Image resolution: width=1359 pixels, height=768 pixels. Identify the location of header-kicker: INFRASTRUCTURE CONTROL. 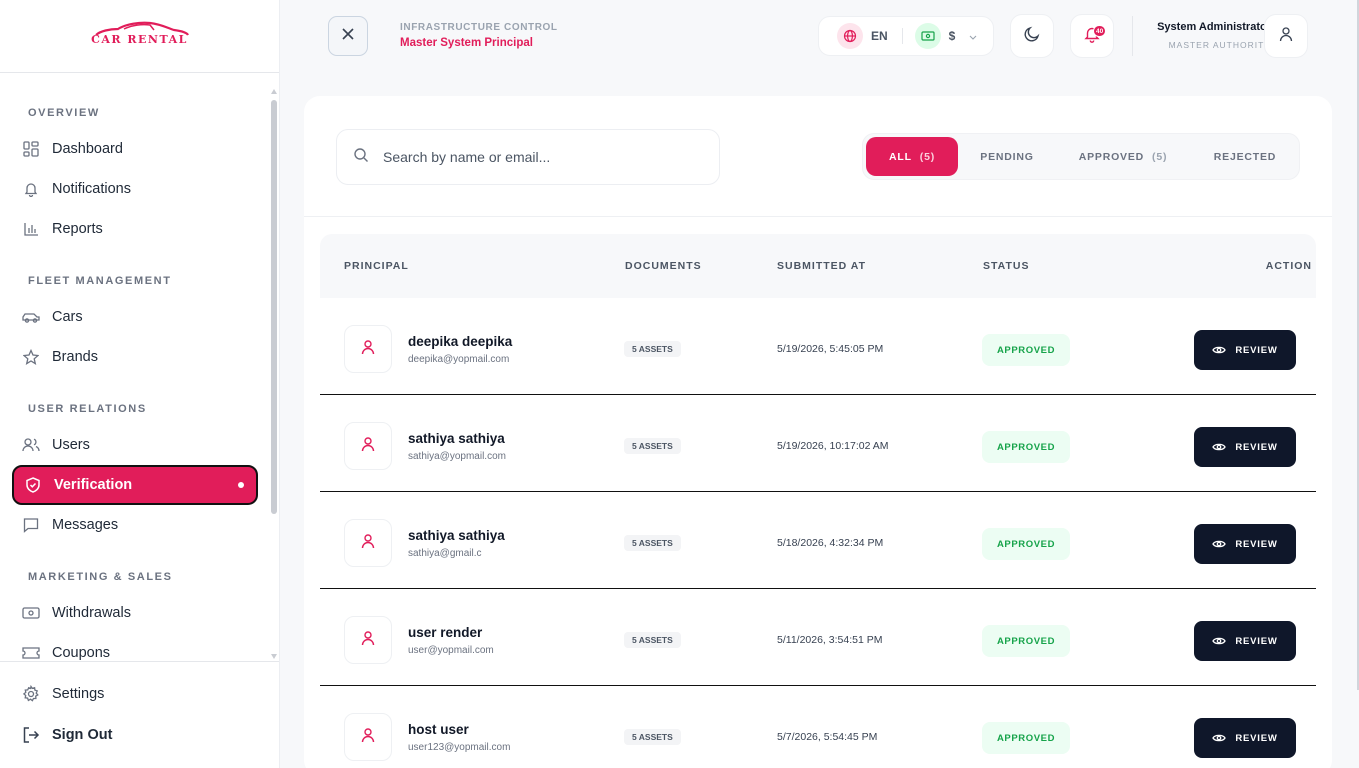
(479, 27).